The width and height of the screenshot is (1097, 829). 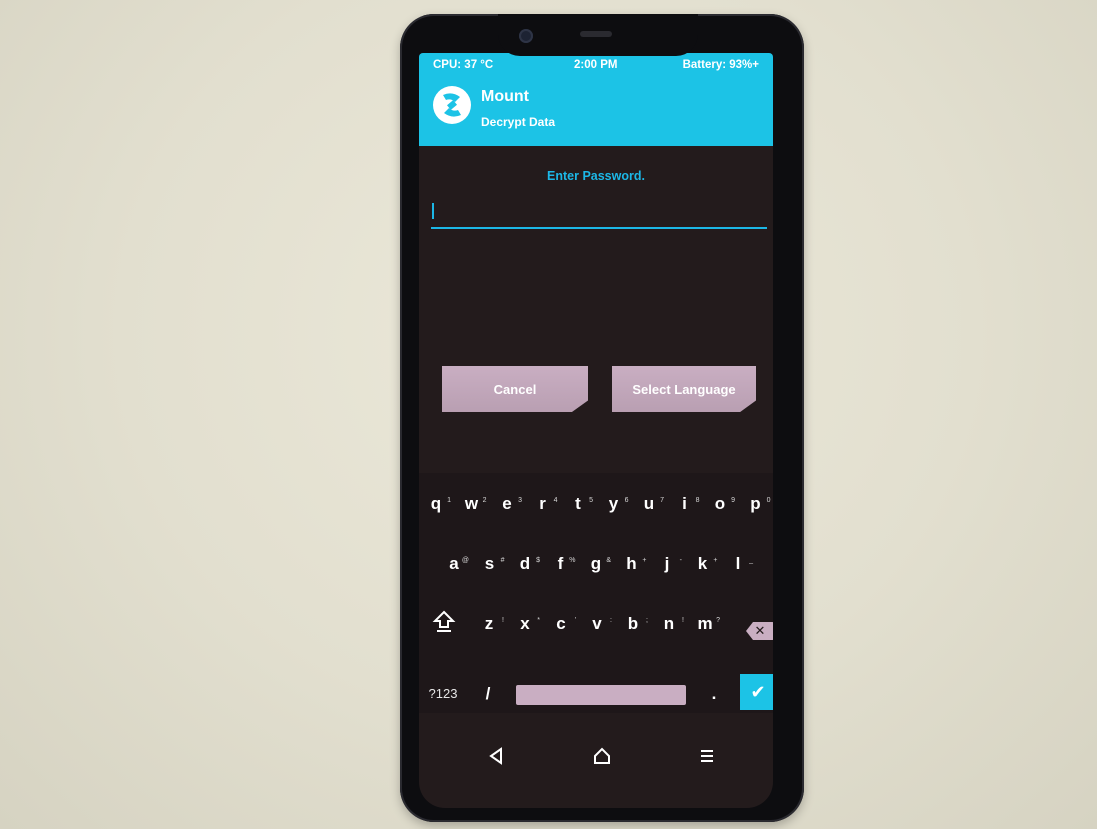 What do you see at coordinates (608, 560) in the screenshot?
I see `key-hint: &` at bounding box center [608, 560].